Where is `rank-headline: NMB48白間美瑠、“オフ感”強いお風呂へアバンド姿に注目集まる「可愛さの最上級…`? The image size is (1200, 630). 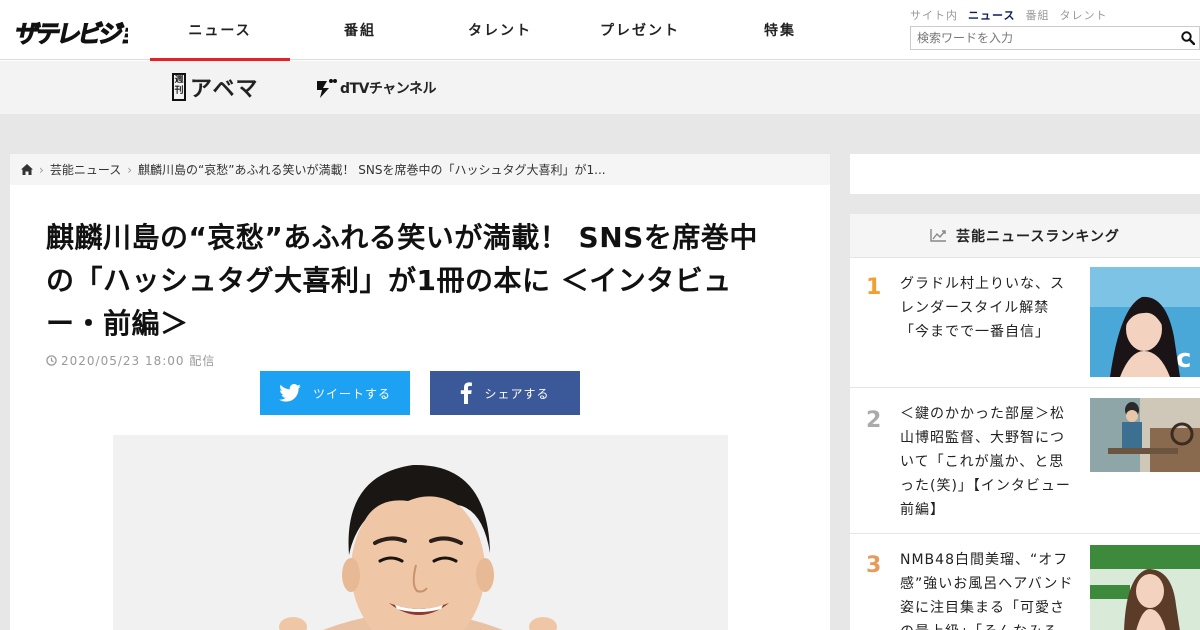 rank-headline: NMB48白間美瑠、“オフ感”強いお風呂へアバンド姿に注目集まる「可愛さの最上級… is located at coordinates (987, 591).